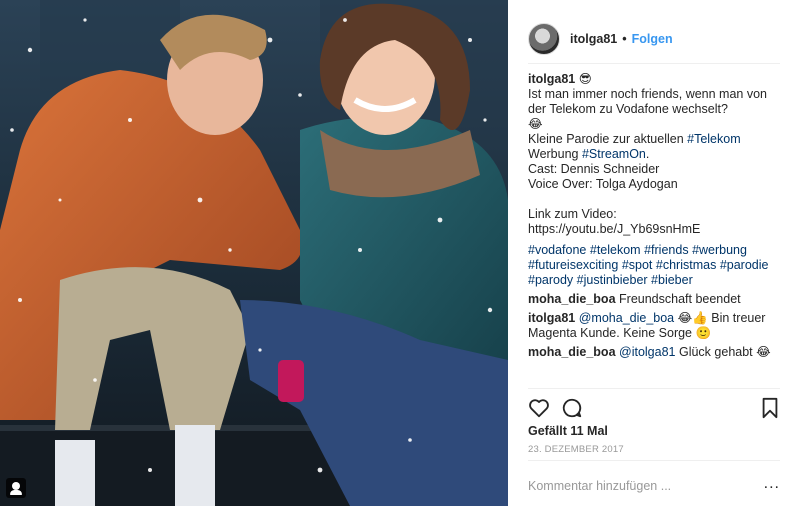 This screenshot has height=506, width=790. Describe the element at coordinates (594, 169) in the screenshot. I see `caption-cast: Cast: Dennis Schneider` at that location.